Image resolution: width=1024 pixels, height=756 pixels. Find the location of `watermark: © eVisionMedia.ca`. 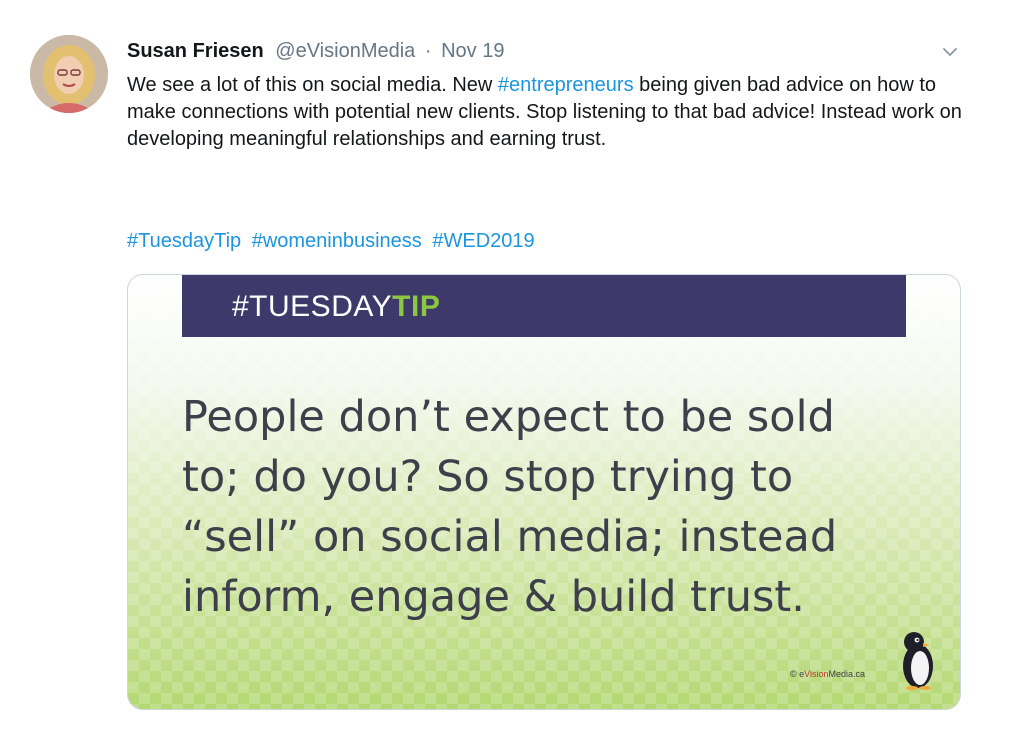

watermark: © eVisionMedia.ca is located at coordinates (827, 674).